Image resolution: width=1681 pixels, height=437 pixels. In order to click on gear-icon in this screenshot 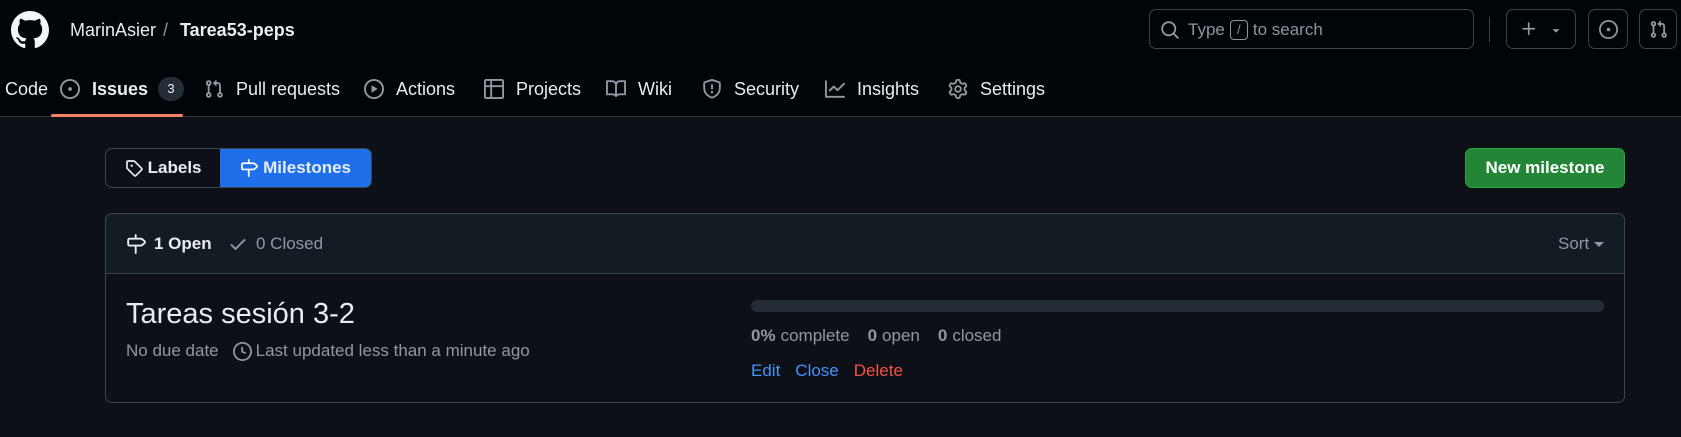, I will do `click(958, 89)`.